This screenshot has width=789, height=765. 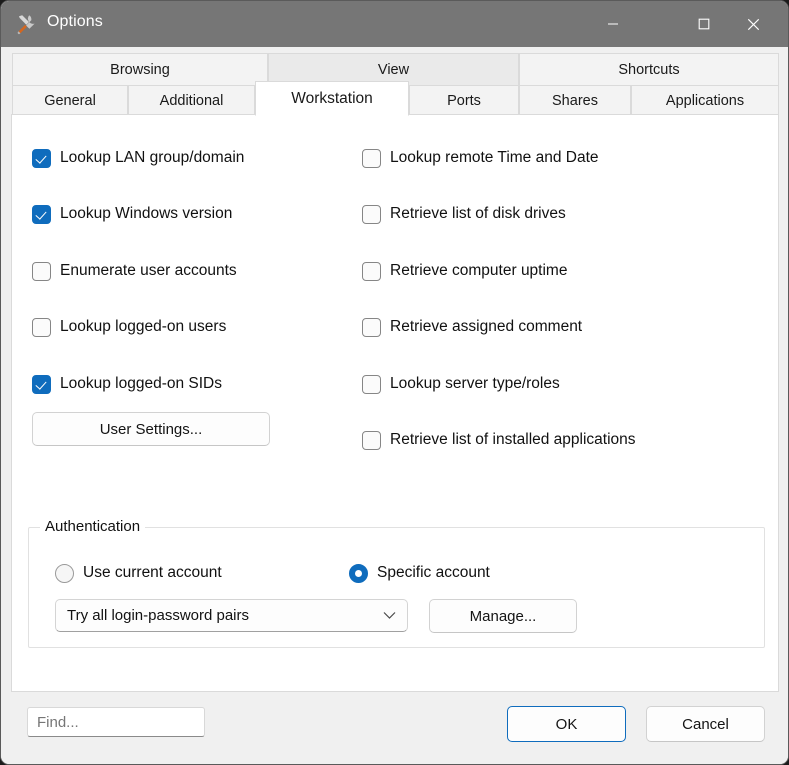 I want to click on checkbox-label: Retrieve list of installed applications, so click(x=513, y=439).